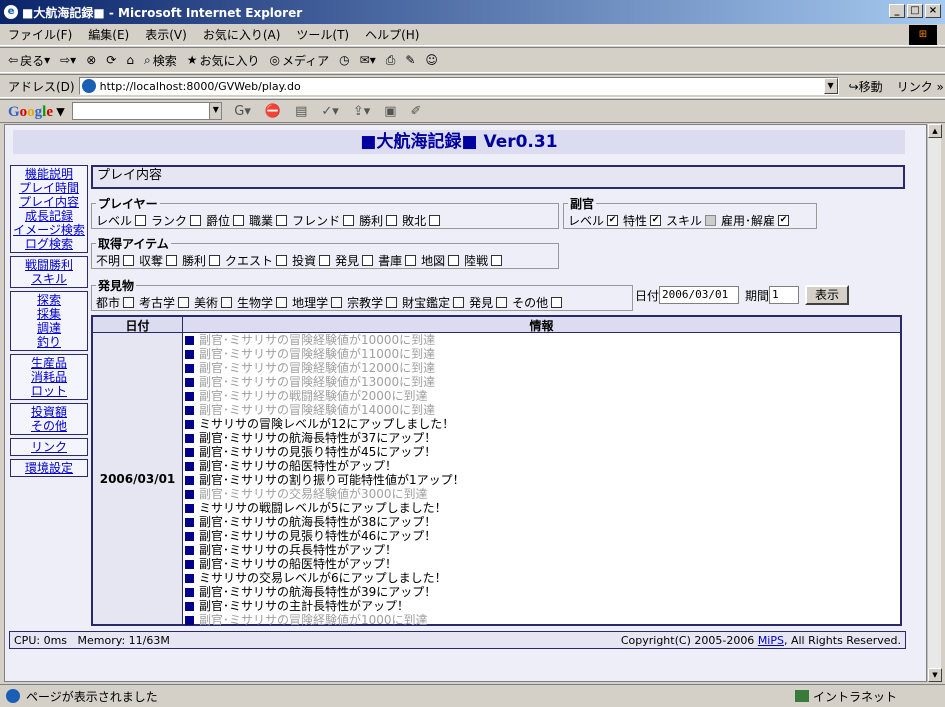 The height and width of the screenshot is (707, 945). I want to click on maximize-button: □, so click(915, 11).